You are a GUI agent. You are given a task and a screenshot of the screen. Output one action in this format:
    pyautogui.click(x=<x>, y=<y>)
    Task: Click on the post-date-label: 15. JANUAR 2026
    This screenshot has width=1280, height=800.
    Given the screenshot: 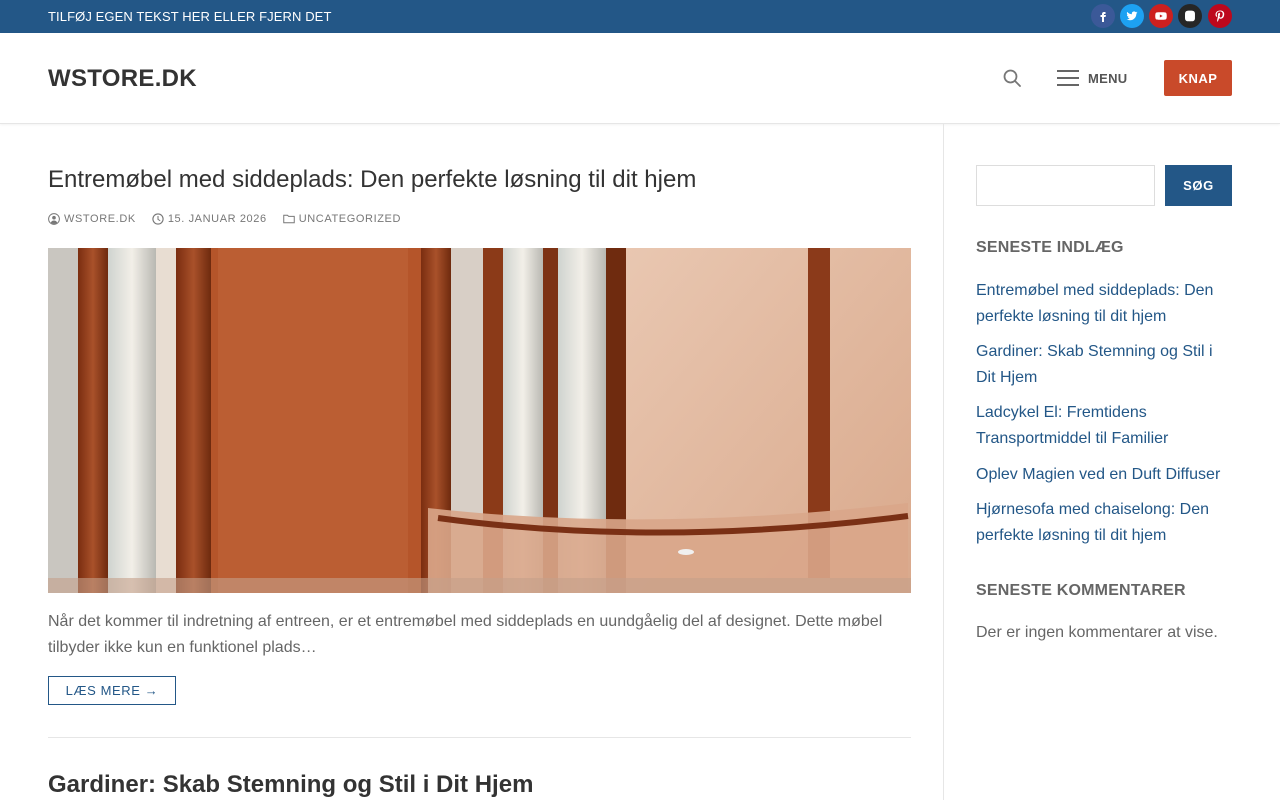 What is the action you would take?
    pyautogui.click(x=217, y=219)
    